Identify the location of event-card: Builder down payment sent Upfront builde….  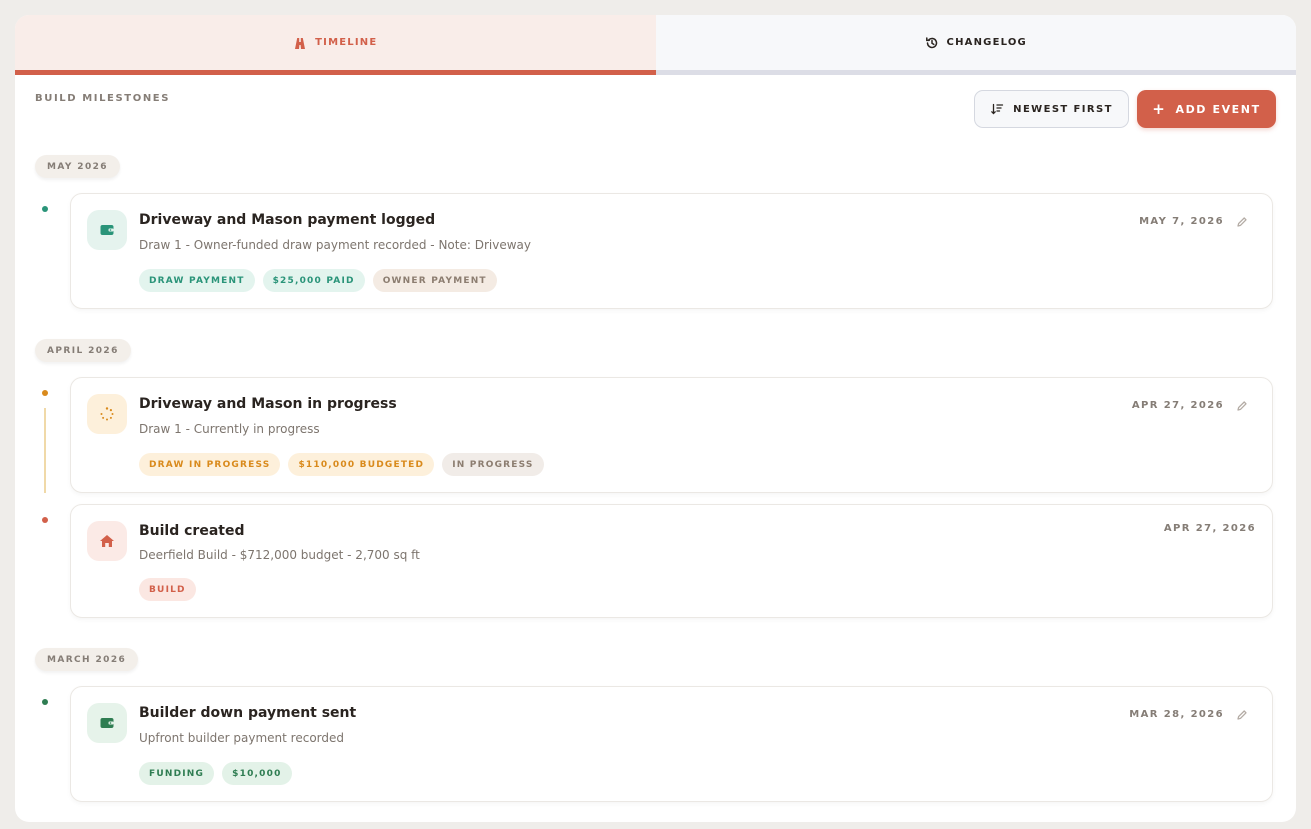
(671, 744).